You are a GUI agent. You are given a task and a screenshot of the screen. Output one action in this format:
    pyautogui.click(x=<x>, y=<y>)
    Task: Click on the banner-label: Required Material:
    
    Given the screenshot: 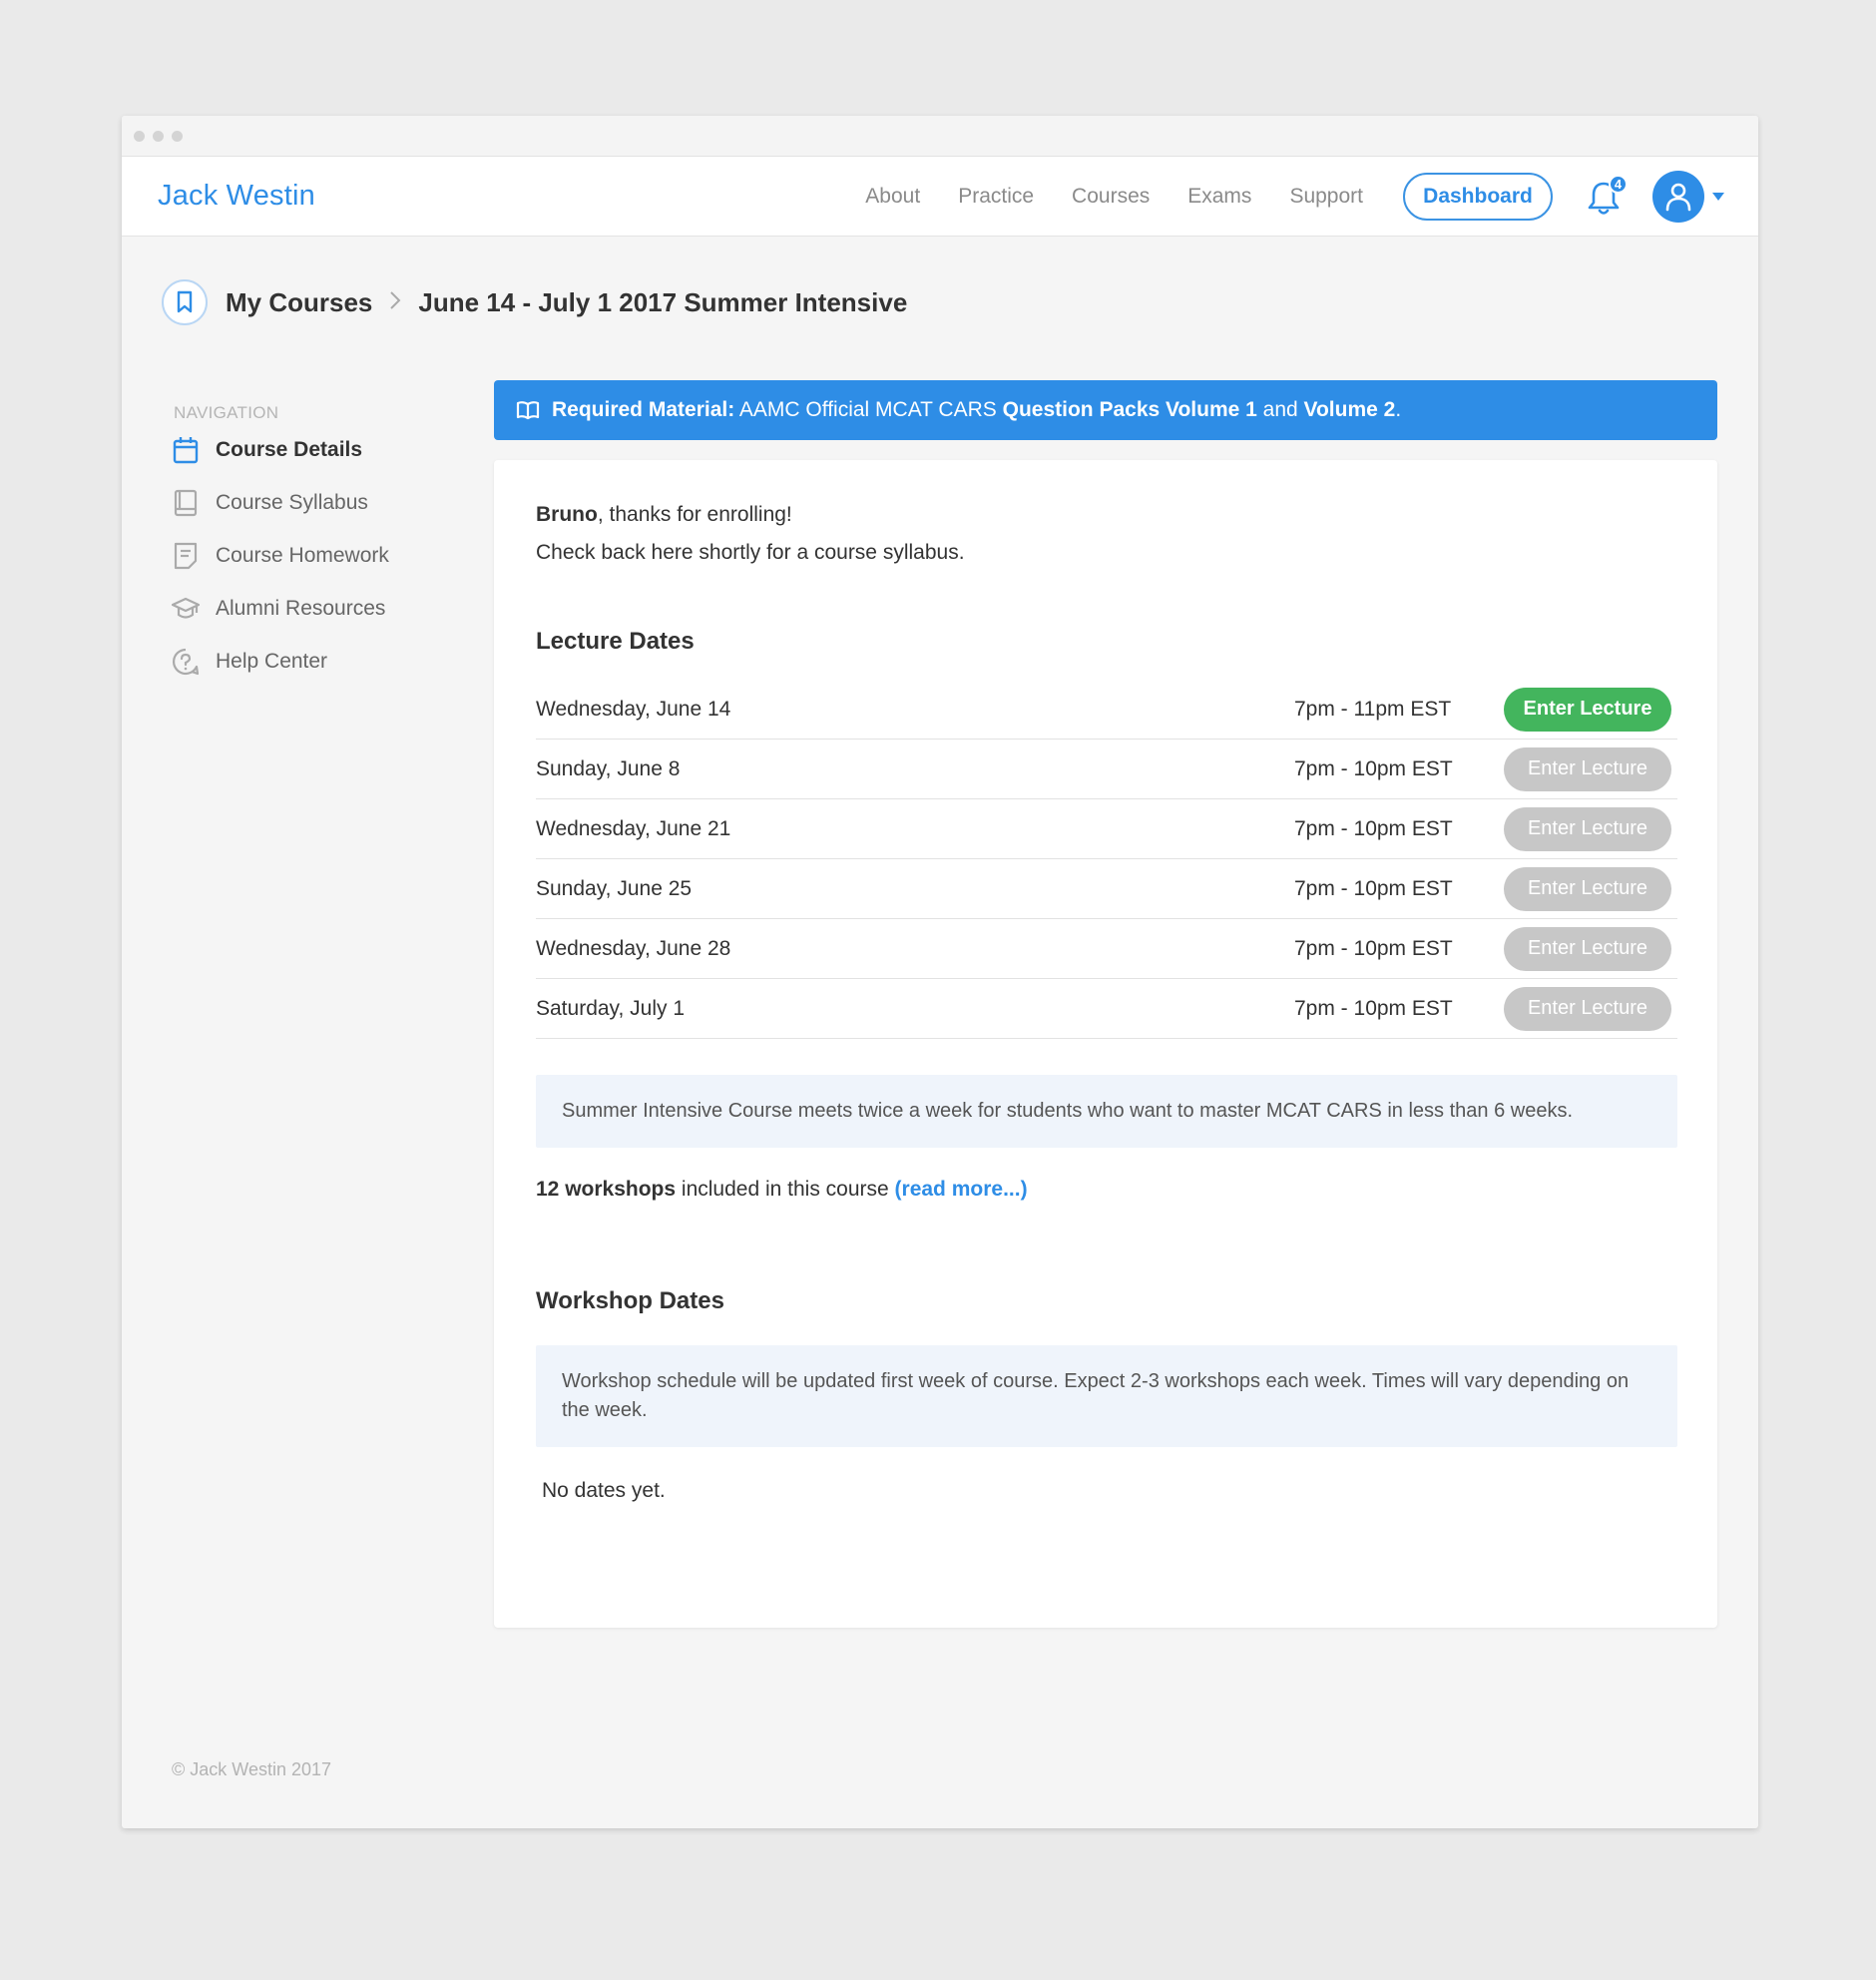 What is the action you would take?
    pyautogui.click(x=643, y=409)
    